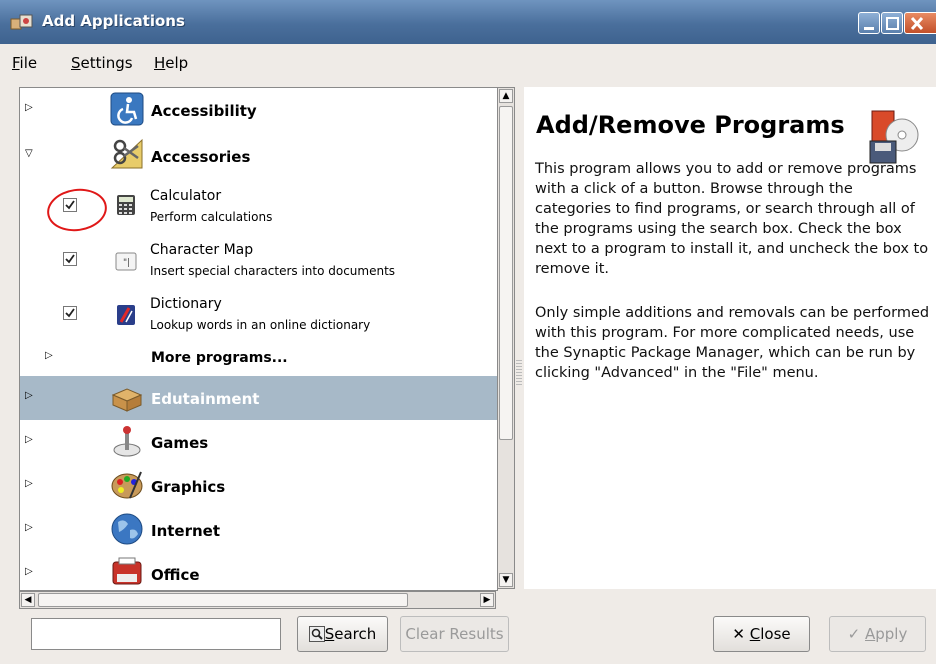 The height and width of the screenshot is (664, 936). What do you see at coordinates (273, 271) in the screenshot?
I see `program-description: Insert special characters into documents` at bounding box center [273, 271].